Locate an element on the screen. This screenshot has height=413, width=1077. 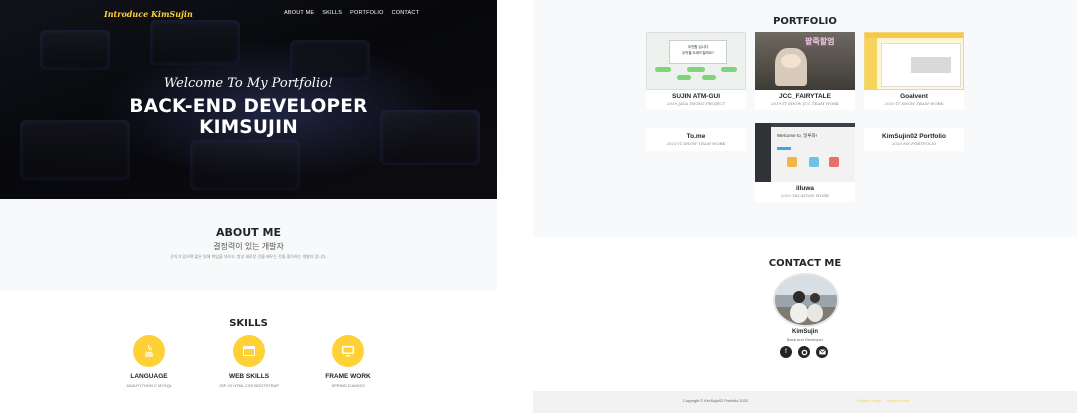
skill-name: FRAME WORK is located at coordinates (348, 376).